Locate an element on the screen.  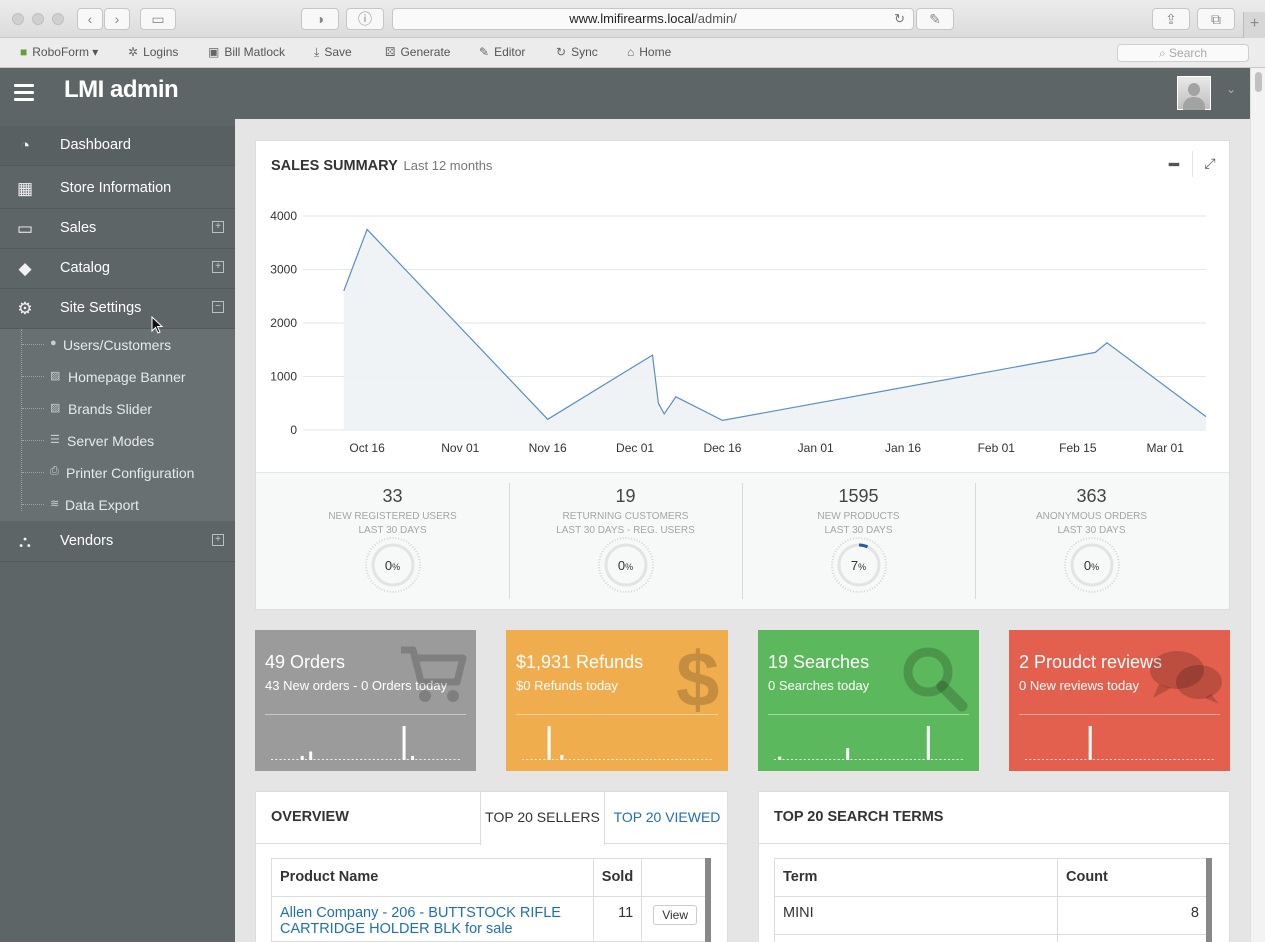
submenu-item-printer-configuration: ⎙ Printer Configuration is located at coordinates (117, 473).